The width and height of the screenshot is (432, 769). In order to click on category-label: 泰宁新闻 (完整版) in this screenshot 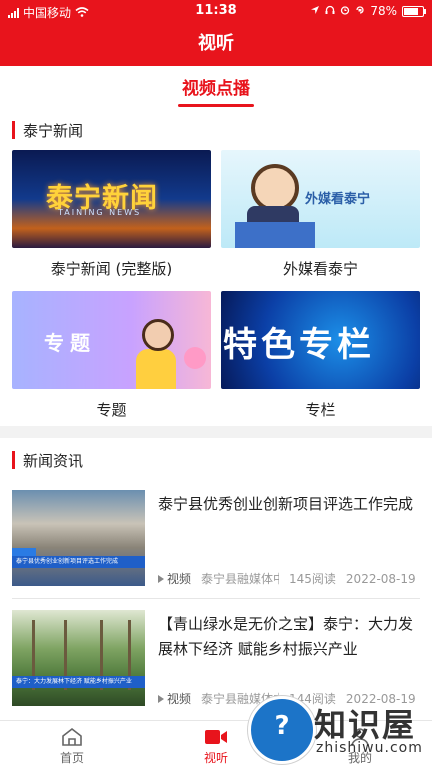, I will do `click(111, 269)`.